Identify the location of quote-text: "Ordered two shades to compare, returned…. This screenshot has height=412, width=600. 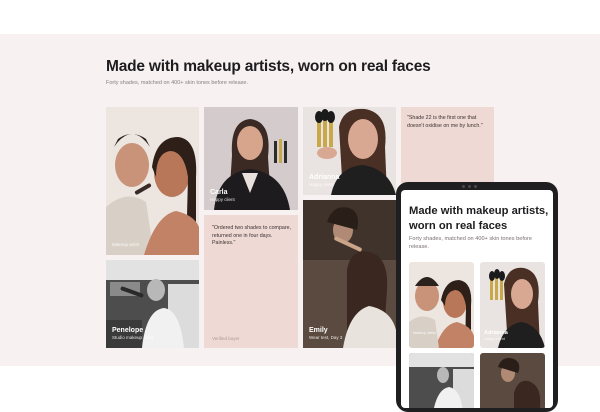
(252, 236).